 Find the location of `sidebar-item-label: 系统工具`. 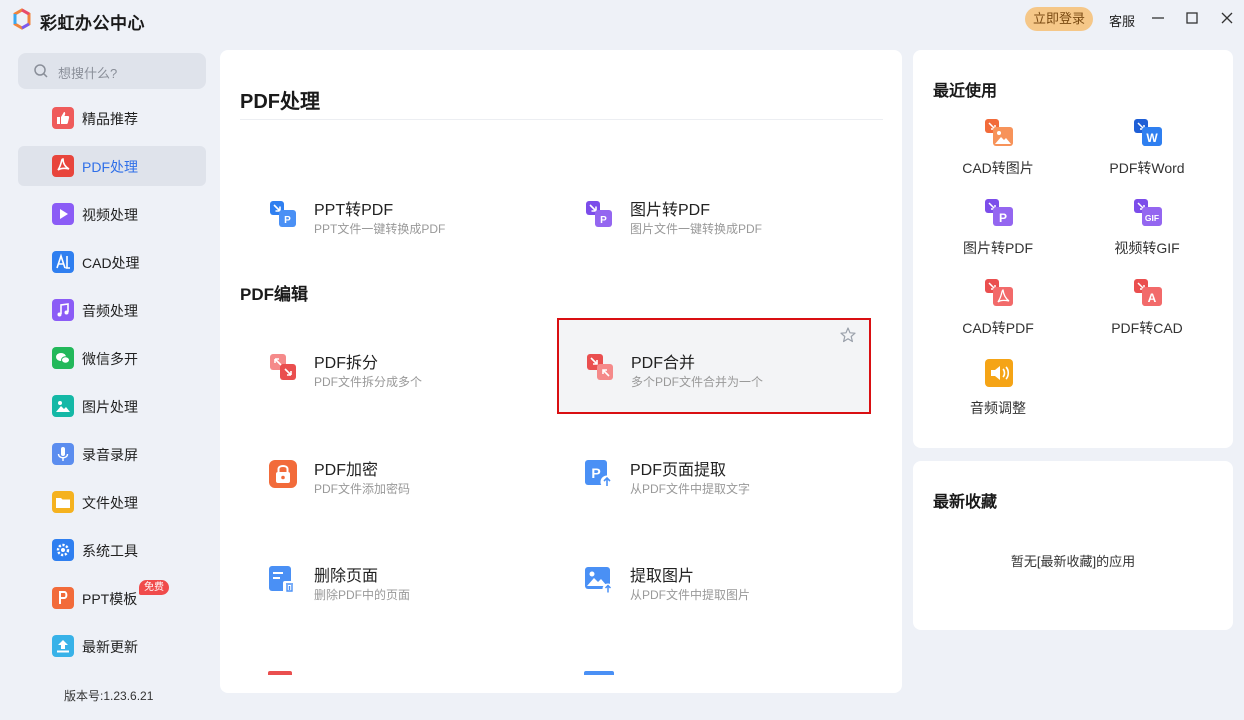

sidebar-item-label: 系统工具 is located at coordinates (110, 551).